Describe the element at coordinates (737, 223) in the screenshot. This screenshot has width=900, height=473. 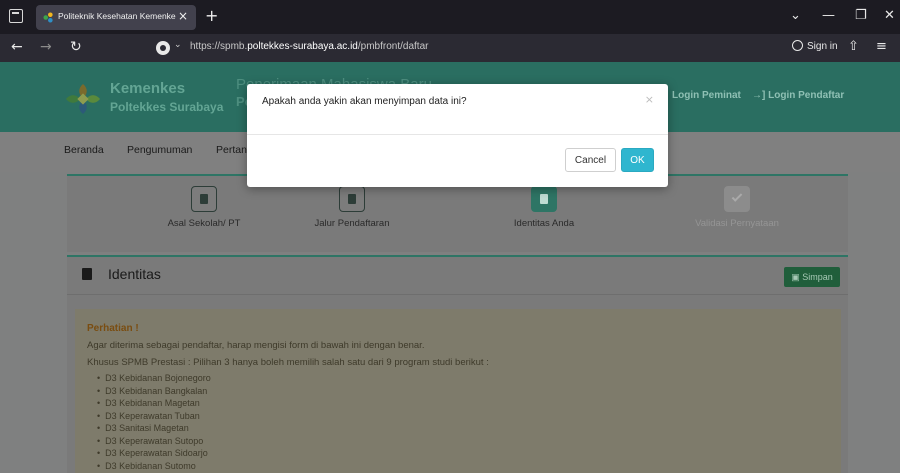
I see `step-label: Validasi Pernyataan` at that location.